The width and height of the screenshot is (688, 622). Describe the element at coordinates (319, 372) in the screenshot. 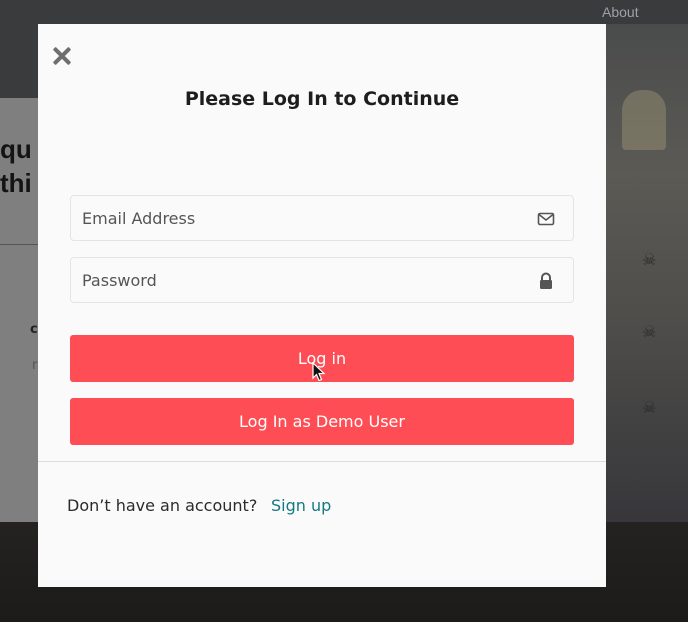

I see `mouse-cursor-icon` at that location.